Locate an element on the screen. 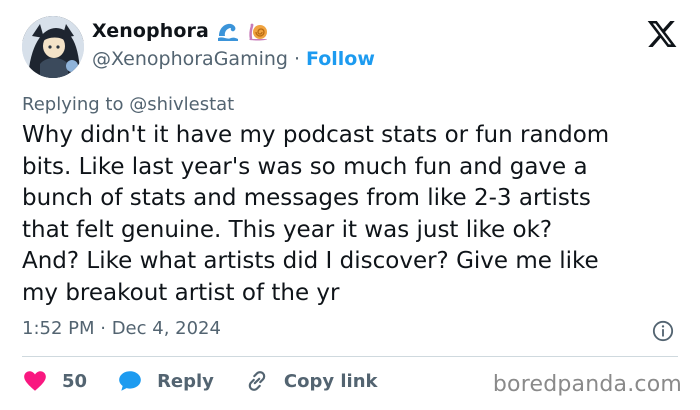  avatar is located at coordinates (53, 47).